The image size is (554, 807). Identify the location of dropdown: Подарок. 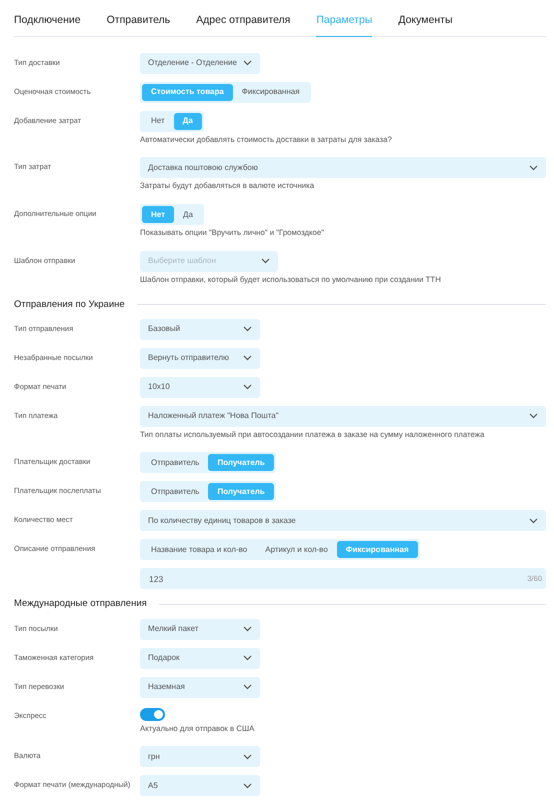
(200, 658).